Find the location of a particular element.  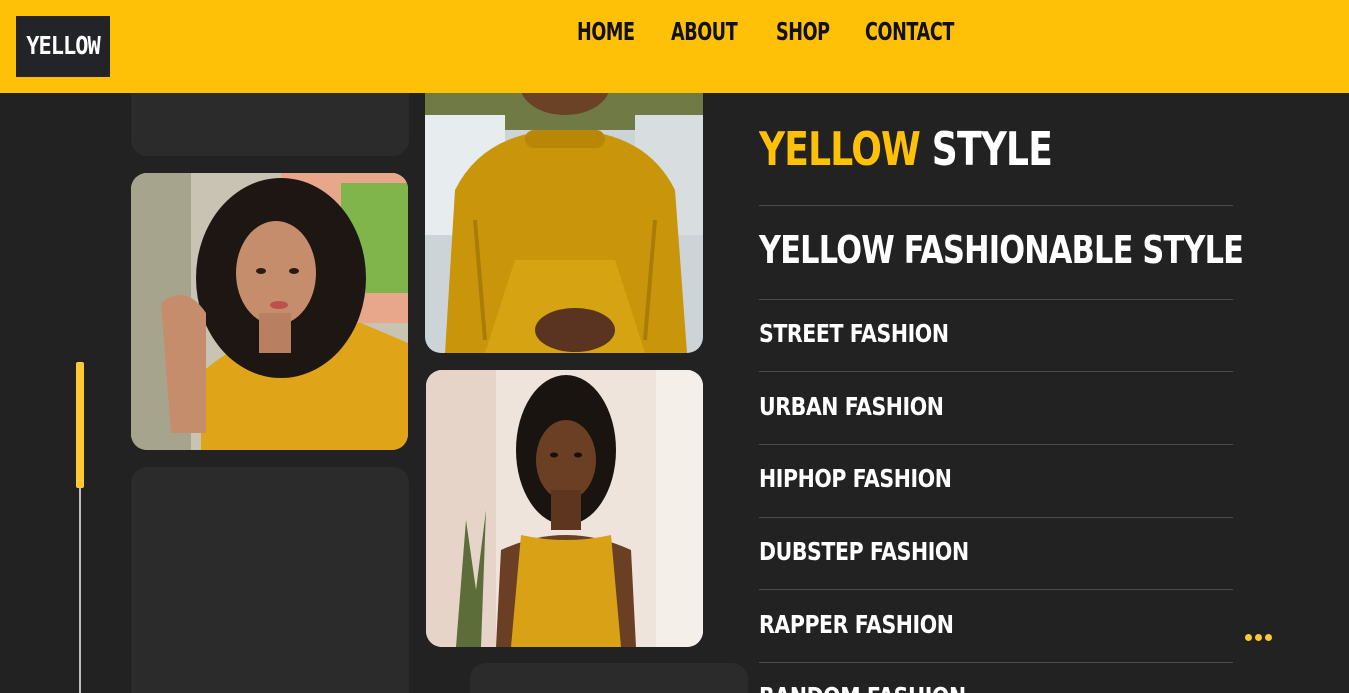

page-subtitle: YELLOW FASHIONABLE STYLE is located at coordinates (1001, 250).